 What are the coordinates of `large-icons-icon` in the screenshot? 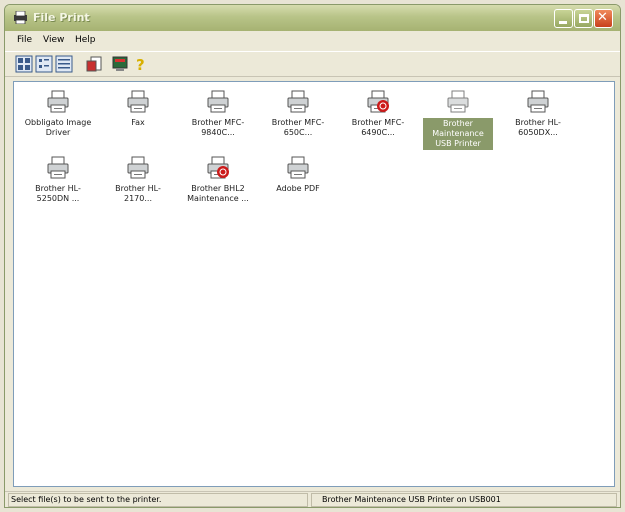 It's located at (24, 64).